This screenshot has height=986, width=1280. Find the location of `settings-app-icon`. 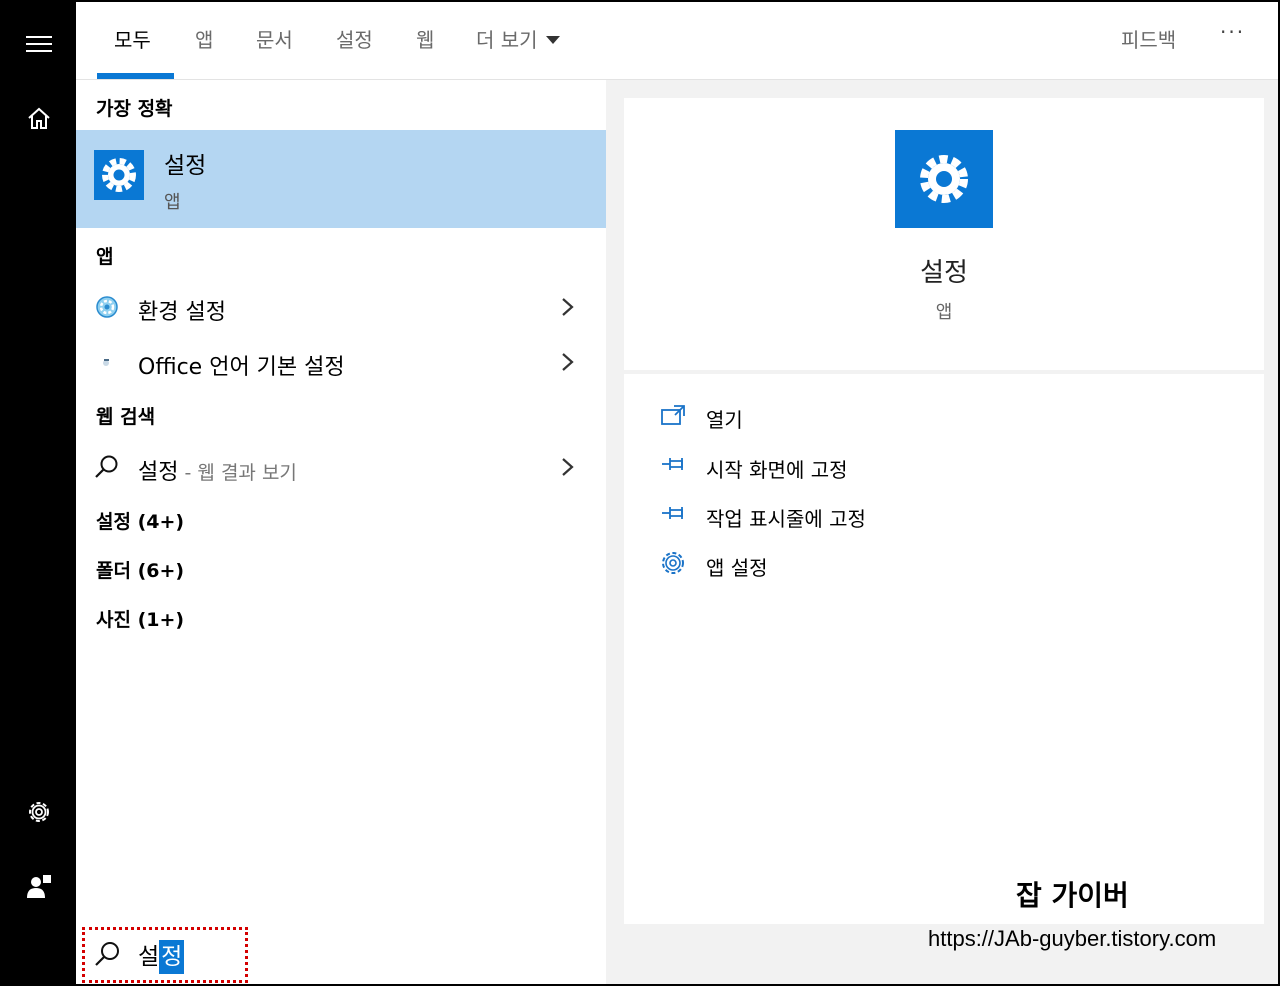

settings-app-icon is located at coordinates (119, 175).